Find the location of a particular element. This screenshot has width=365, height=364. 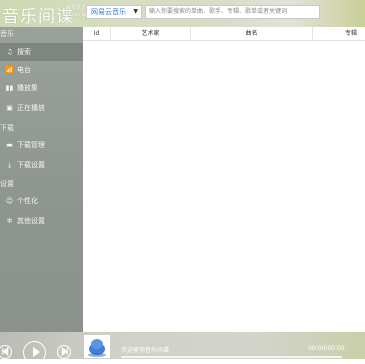

sidebar-item-radio: 📶 电台 is located at coordinates (41, 70).